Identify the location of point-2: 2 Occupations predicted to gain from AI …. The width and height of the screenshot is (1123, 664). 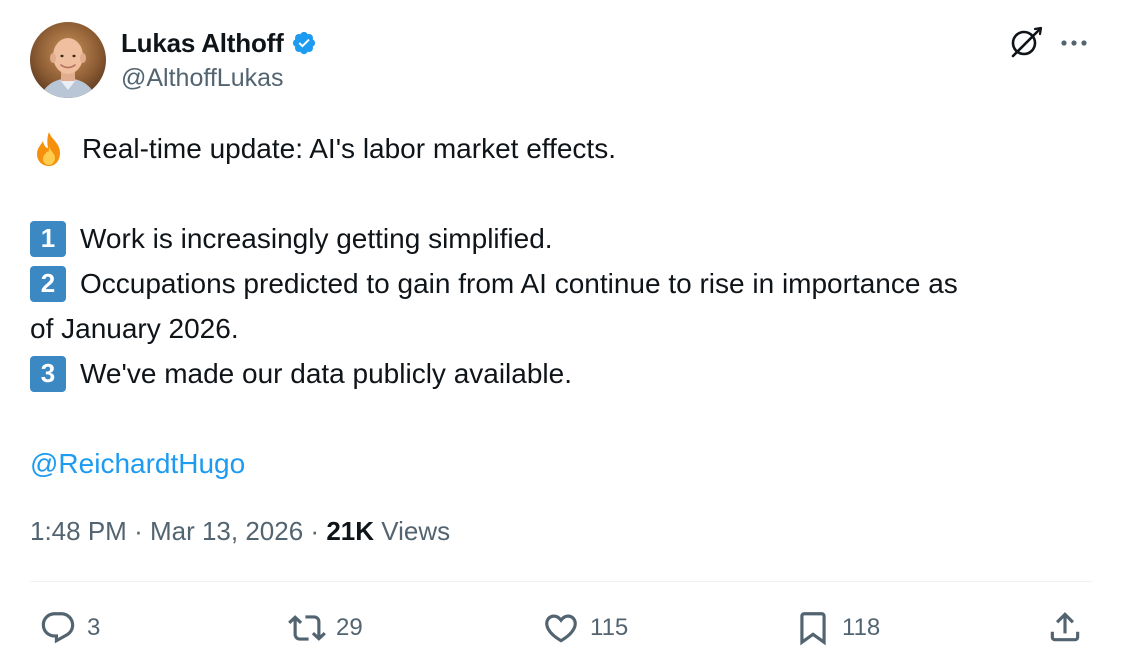
(565, 283).